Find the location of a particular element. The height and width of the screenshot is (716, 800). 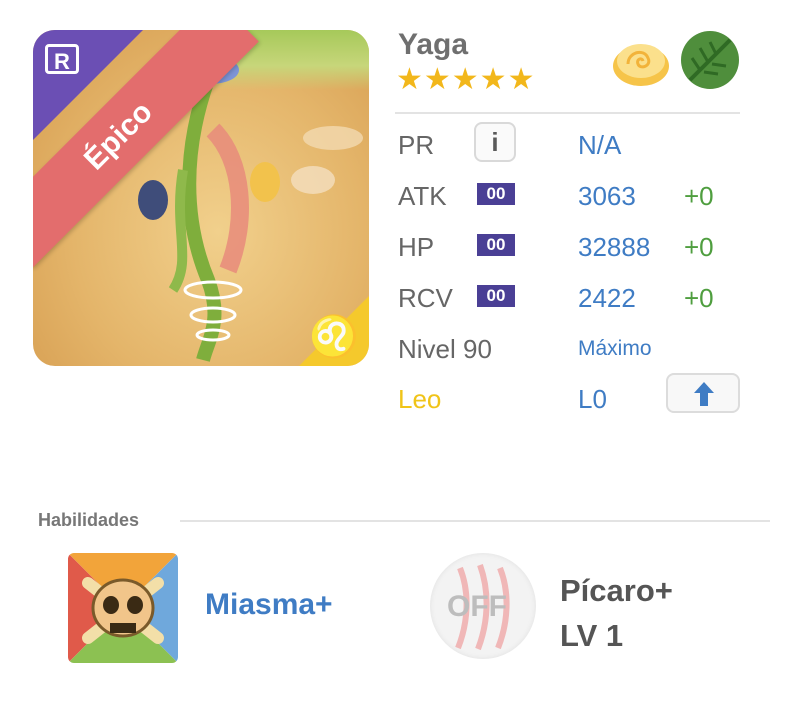

zodiac-level: L0 is located at coordinates (592, 399).